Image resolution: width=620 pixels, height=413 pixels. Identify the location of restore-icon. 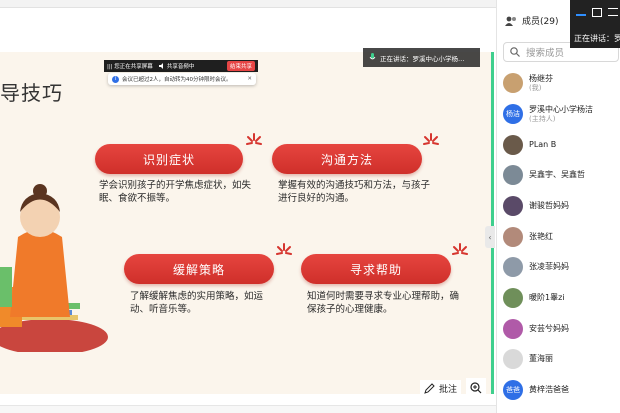
(597, 12).